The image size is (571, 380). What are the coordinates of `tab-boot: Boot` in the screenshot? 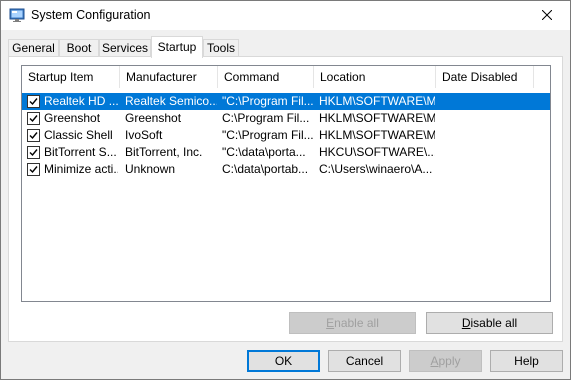 It's located at (79, 48).